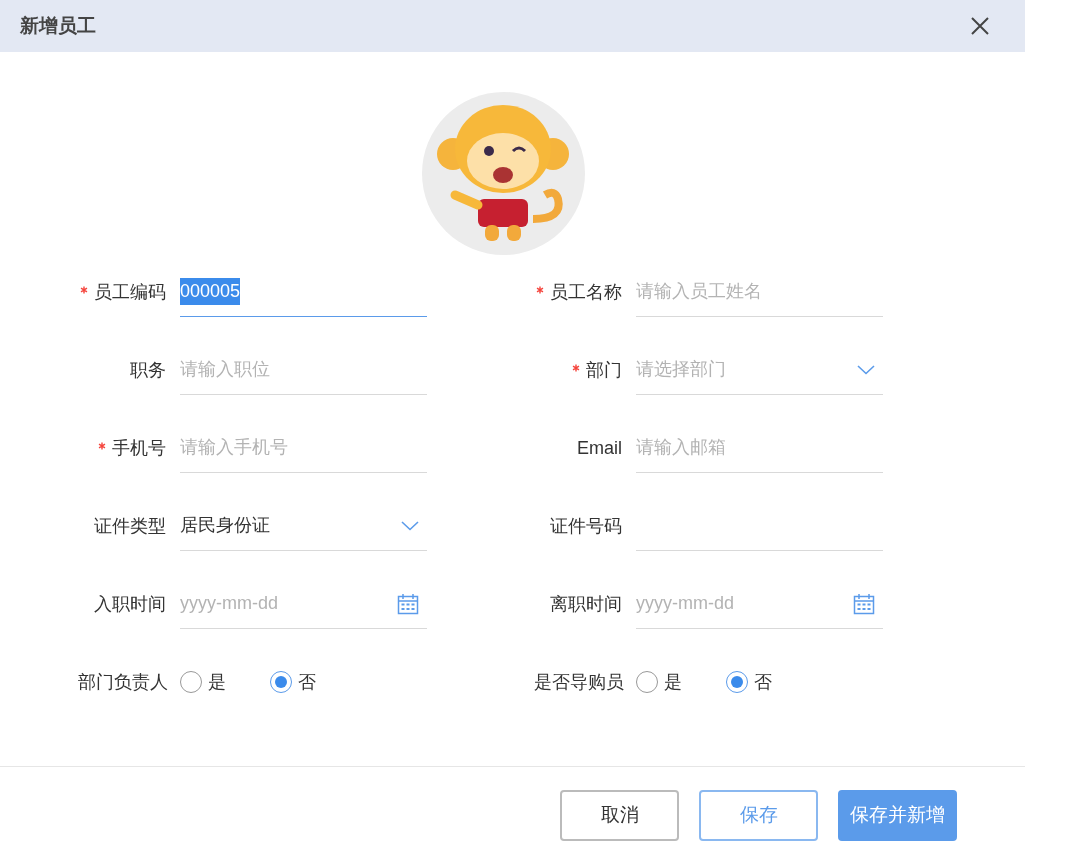  I want to click on field-placeholder: 请输入邮箱, so click(681, 447).